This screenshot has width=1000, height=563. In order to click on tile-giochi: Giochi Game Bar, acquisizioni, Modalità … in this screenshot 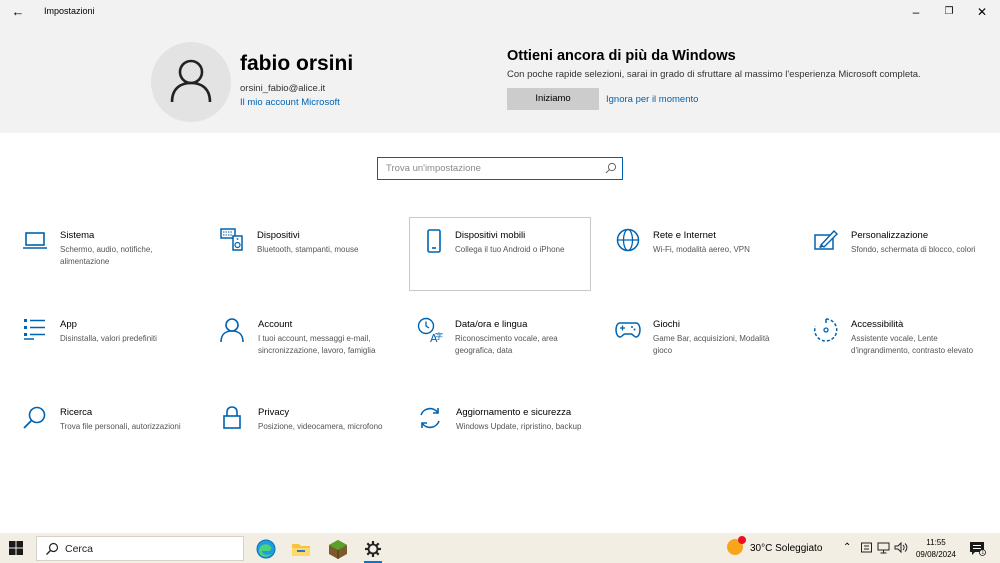, I will do `click(706, 354)`.